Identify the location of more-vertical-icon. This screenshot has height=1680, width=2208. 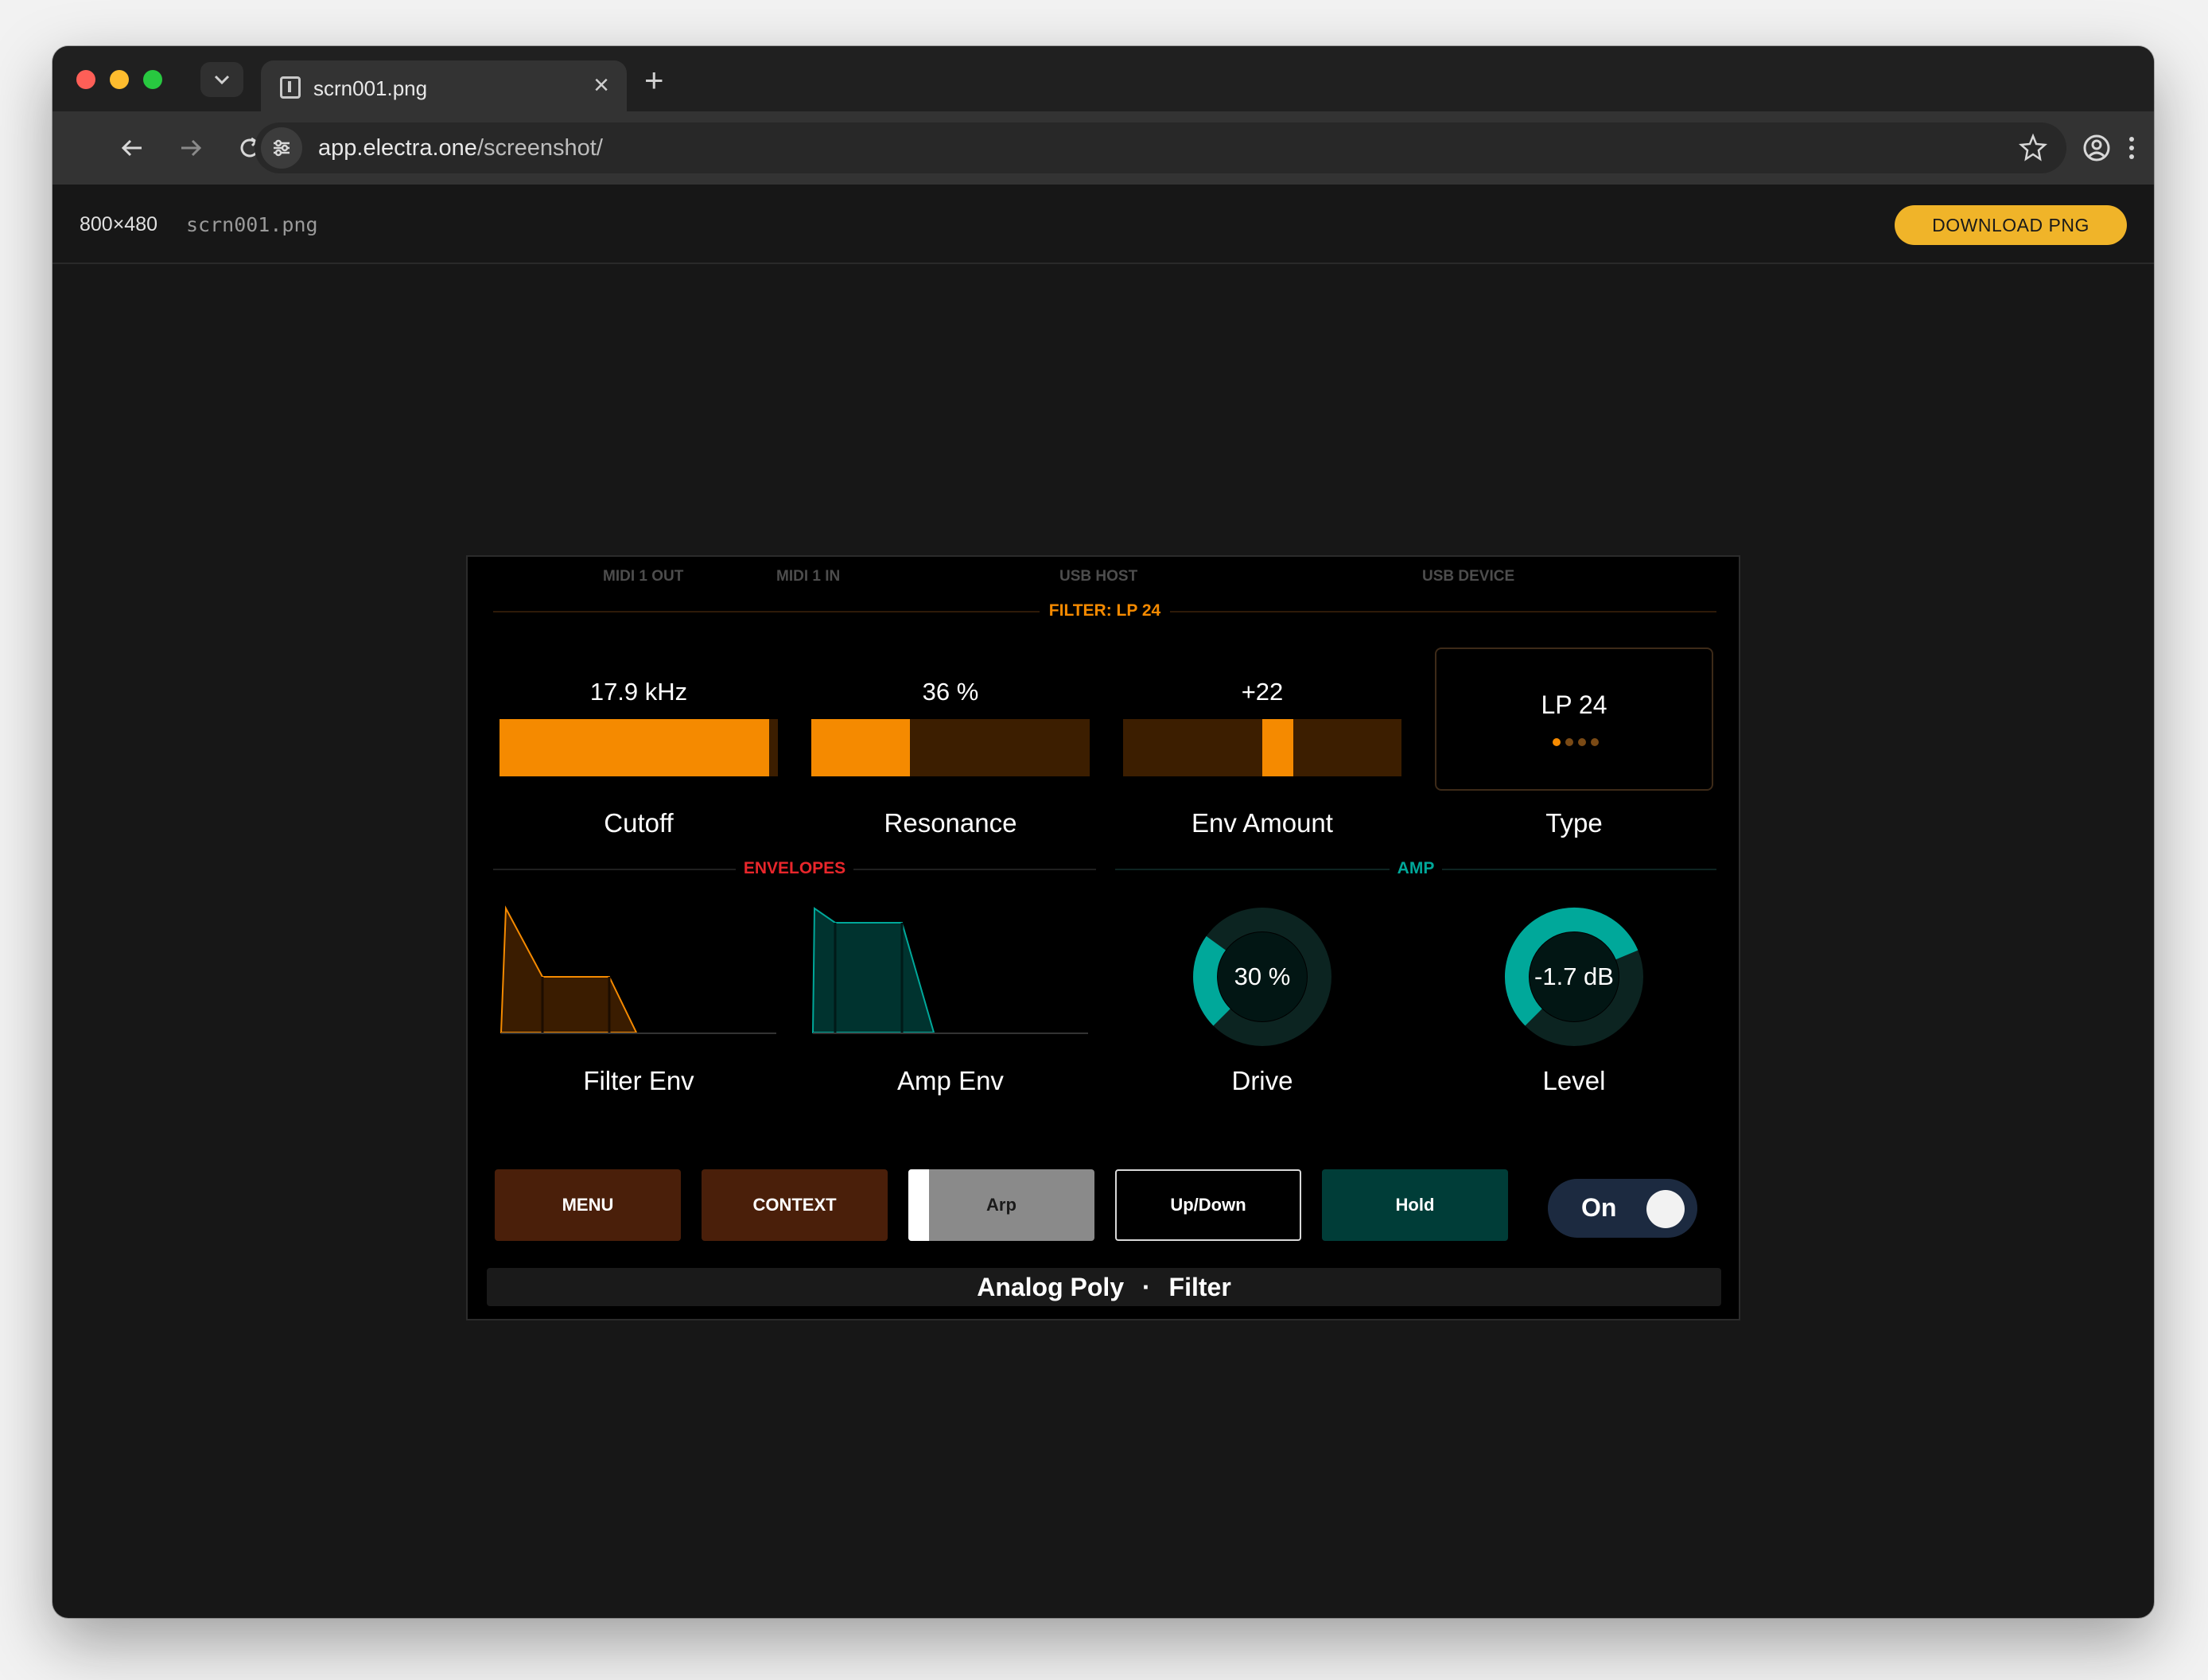
(2131, 148).